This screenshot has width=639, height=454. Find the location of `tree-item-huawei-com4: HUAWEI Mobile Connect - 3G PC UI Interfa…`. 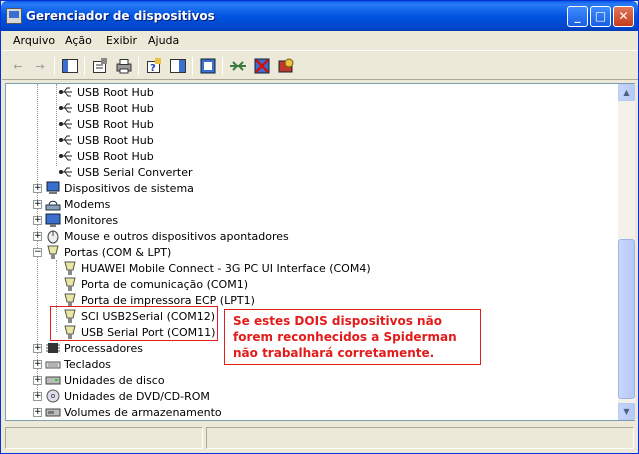

tree-item-huawei-com4: HUAWEI Mobile Connect - 3G PC UI Interfa… is located at coordinates (216, 268).